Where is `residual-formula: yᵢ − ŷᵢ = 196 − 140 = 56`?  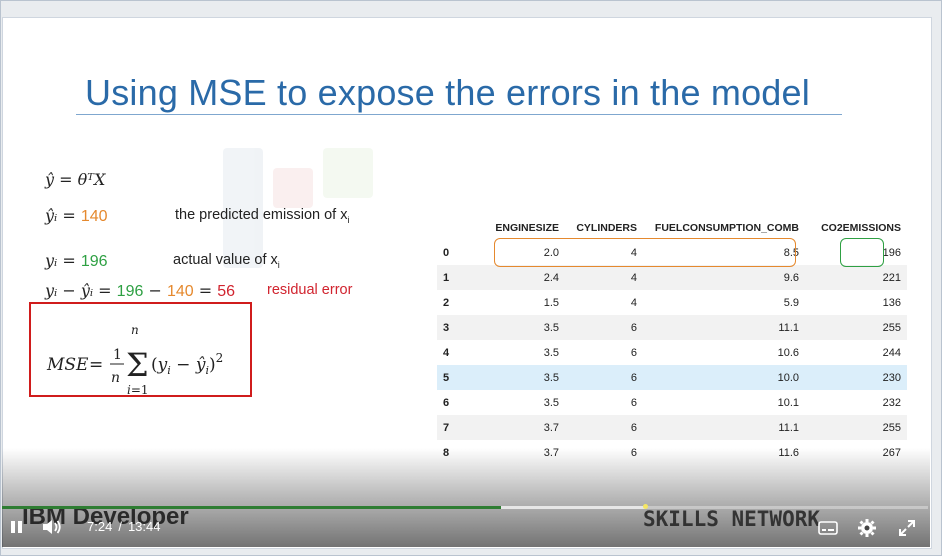
residual-formula: yᵢ − ŷᵢ = 196 − 140 = 56 is located at coordinates (140, 291).